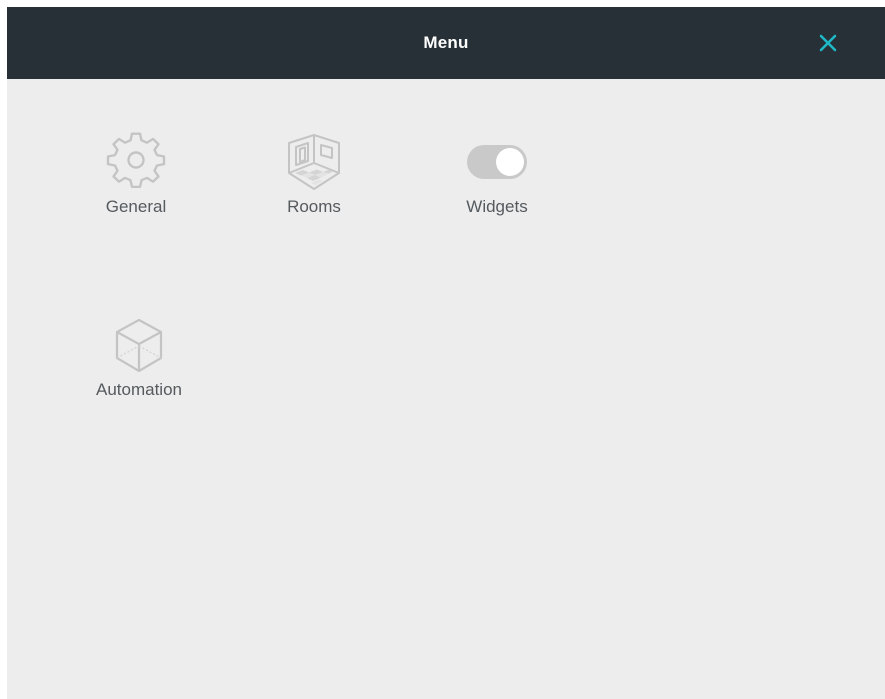 The height and width of the screenshot is (699, 885). I want to click on header-title: Menu, so click(446, 42).